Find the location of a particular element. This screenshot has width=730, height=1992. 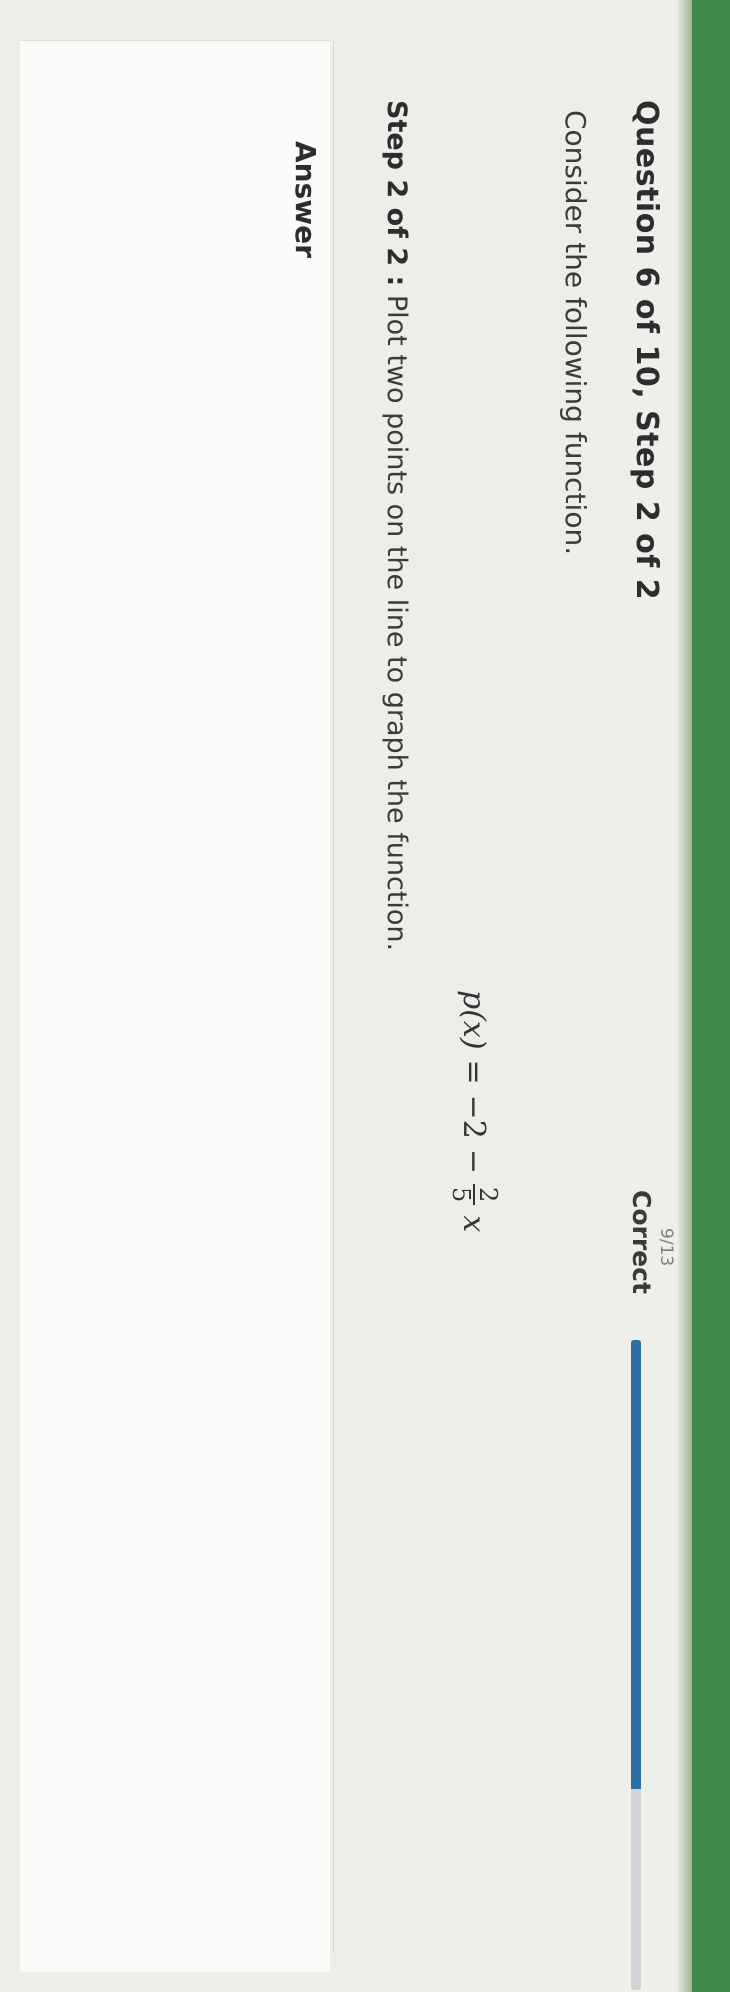

formula-constant: −2 is located at coordinates (474, 1116).